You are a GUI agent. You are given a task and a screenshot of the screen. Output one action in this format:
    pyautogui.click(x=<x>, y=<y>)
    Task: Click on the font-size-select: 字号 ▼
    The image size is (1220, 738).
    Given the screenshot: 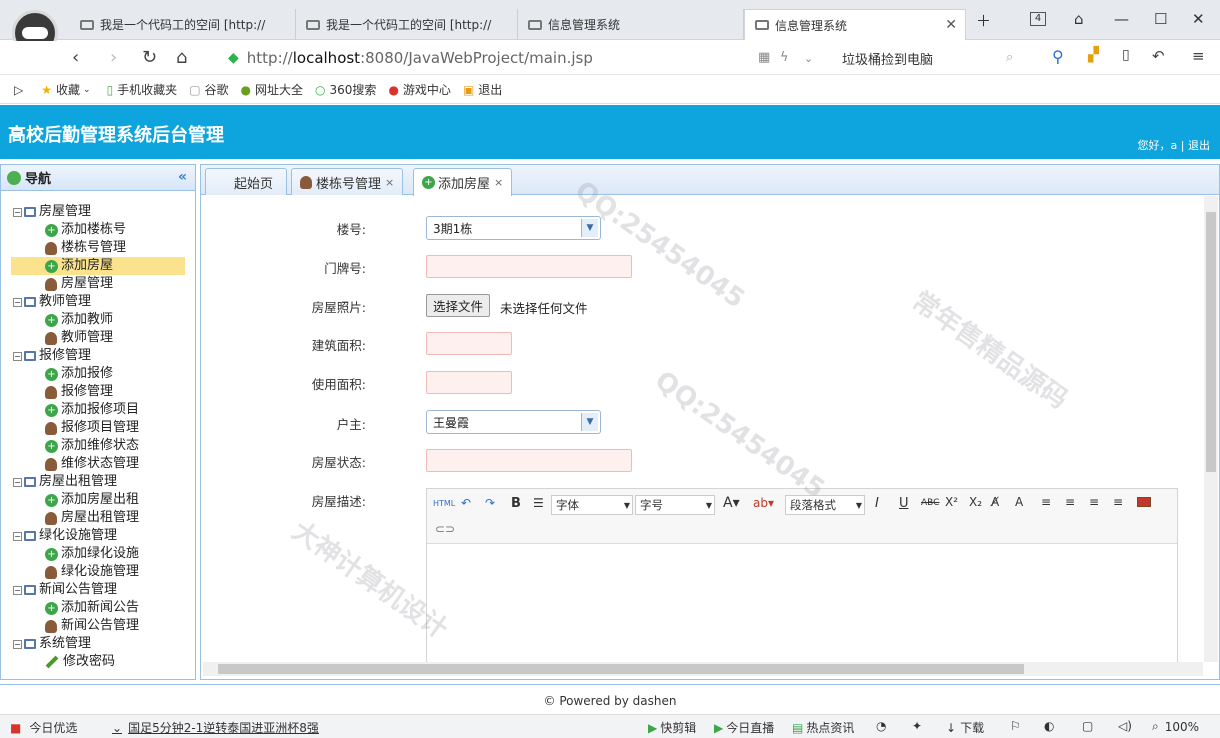 What is the action you would take?
    pyautogui.click(x=675, y=505)
    